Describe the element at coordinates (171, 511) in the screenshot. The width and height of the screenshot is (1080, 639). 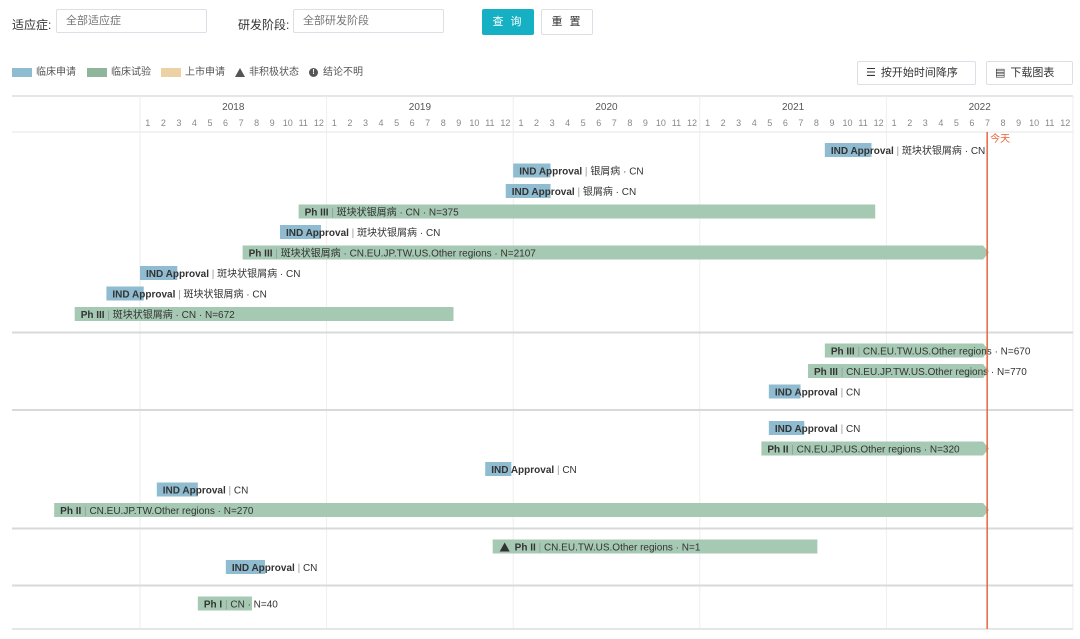
I see `bar-label-detail: CN.EU.JP.TW.Other regions · N=270` at that location.